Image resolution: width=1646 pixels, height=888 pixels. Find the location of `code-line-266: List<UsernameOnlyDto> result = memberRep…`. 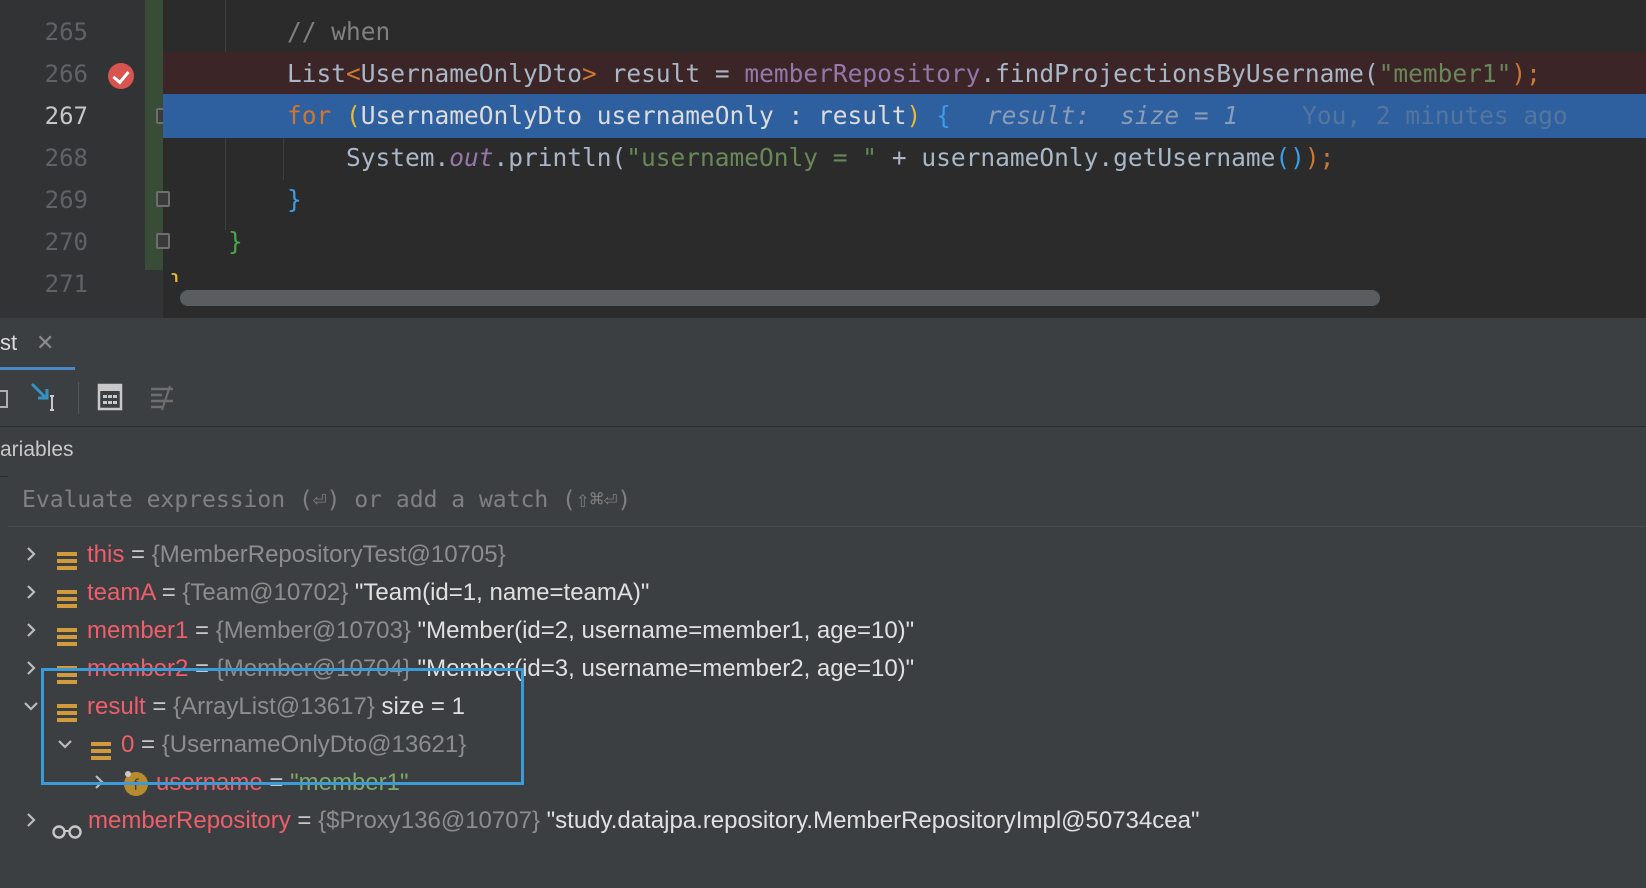

code-line-266: List<UsernameOnlyDto> result = memberRep… is located at coordinates (904, 74).